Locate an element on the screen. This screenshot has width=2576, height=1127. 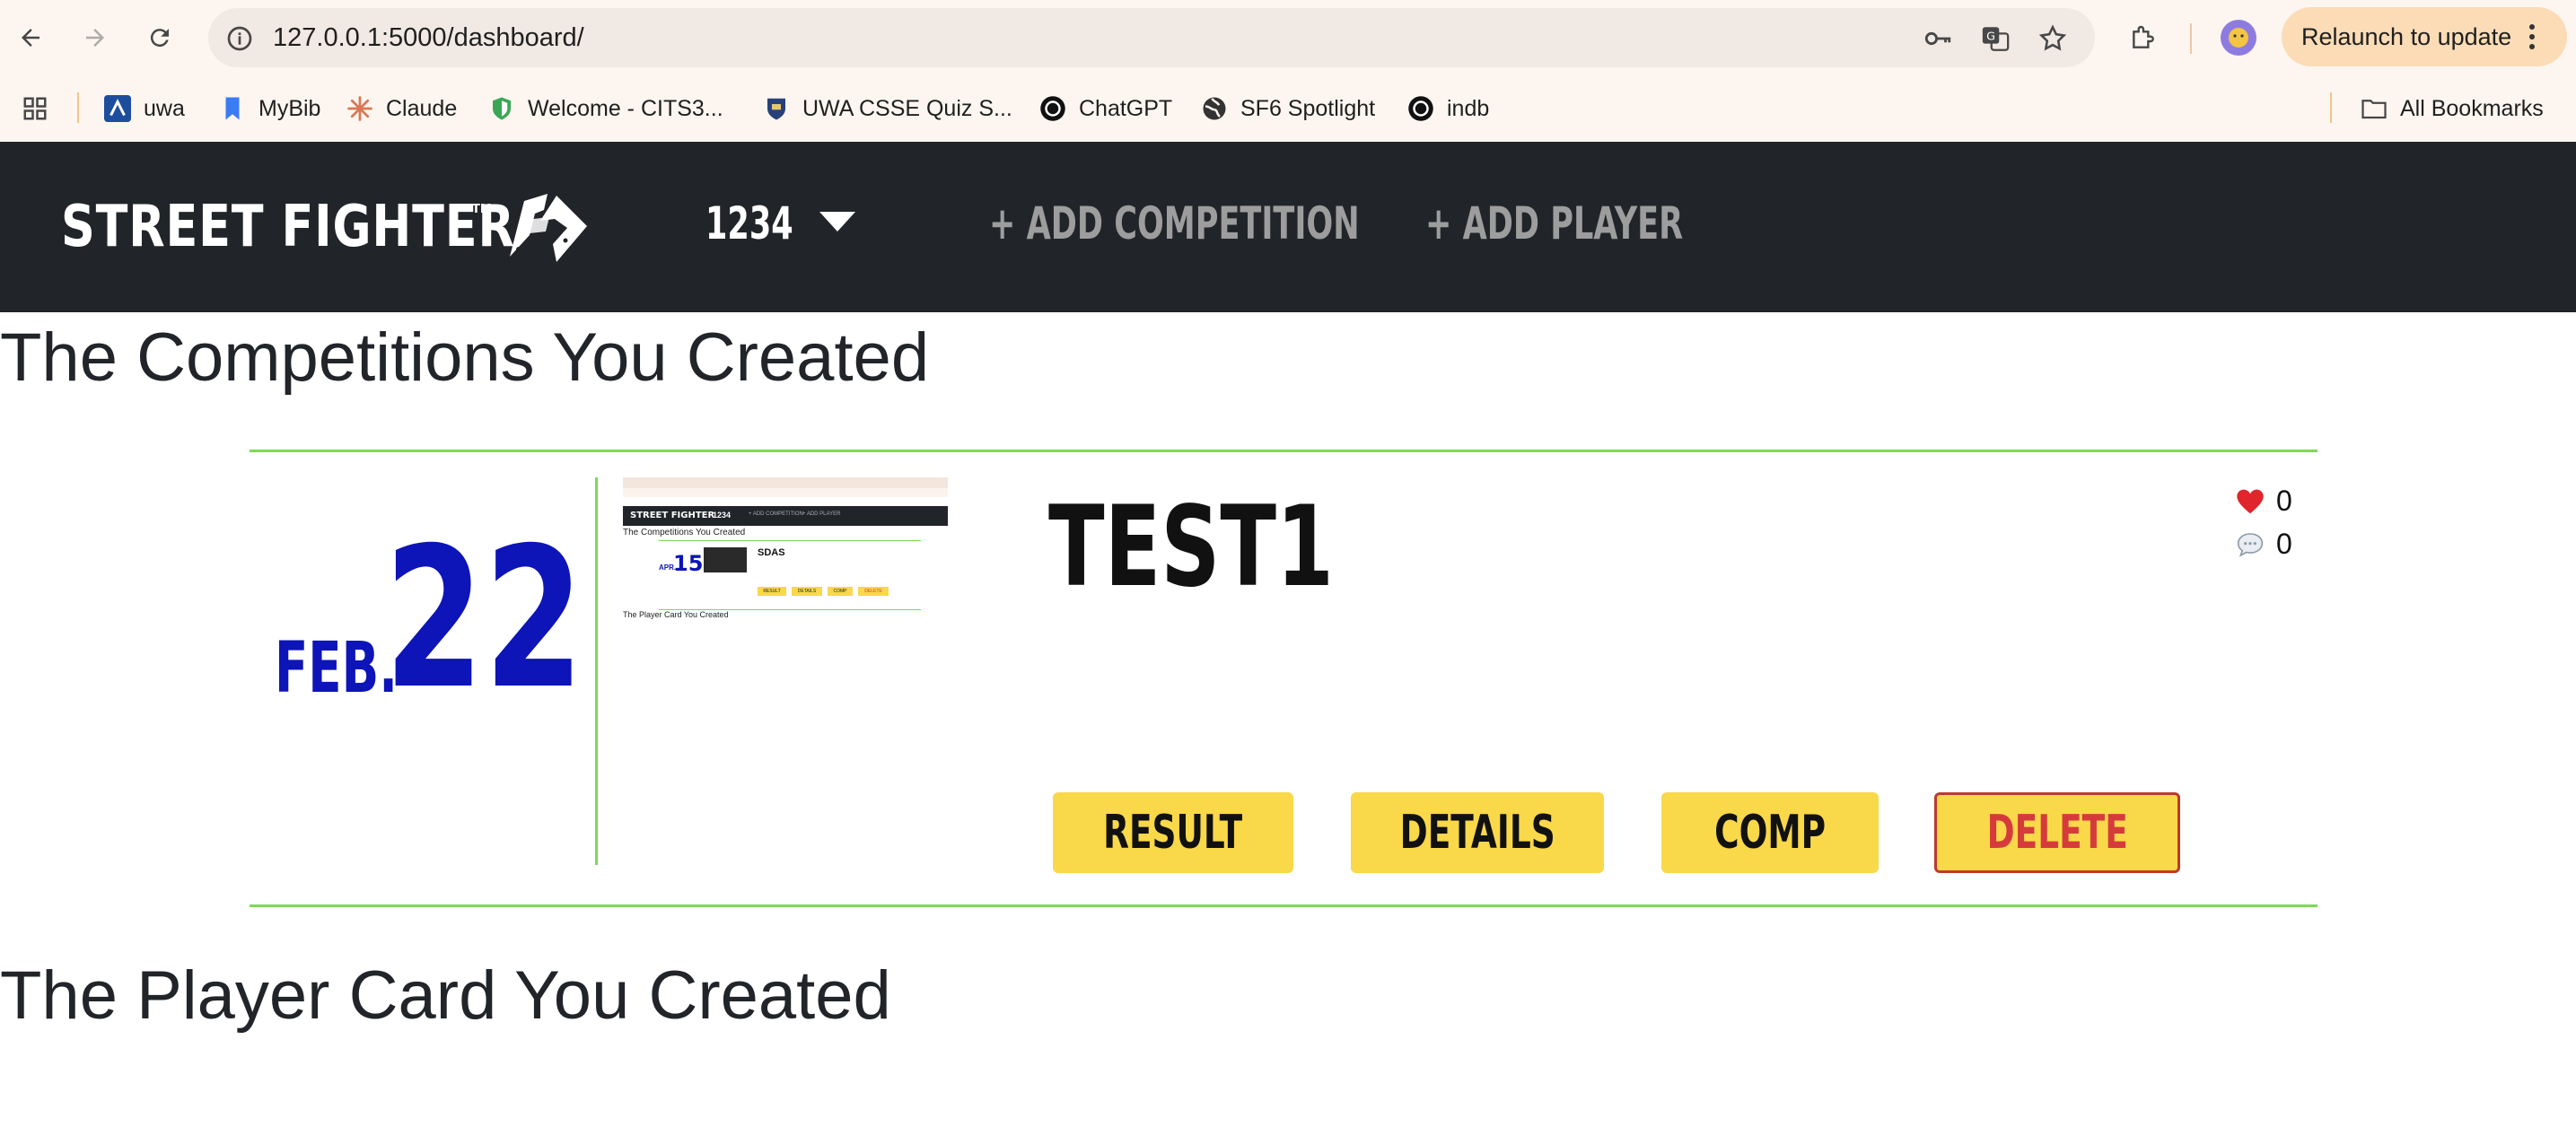
thumb-button: DELETE is located at coordinates (873, 591).